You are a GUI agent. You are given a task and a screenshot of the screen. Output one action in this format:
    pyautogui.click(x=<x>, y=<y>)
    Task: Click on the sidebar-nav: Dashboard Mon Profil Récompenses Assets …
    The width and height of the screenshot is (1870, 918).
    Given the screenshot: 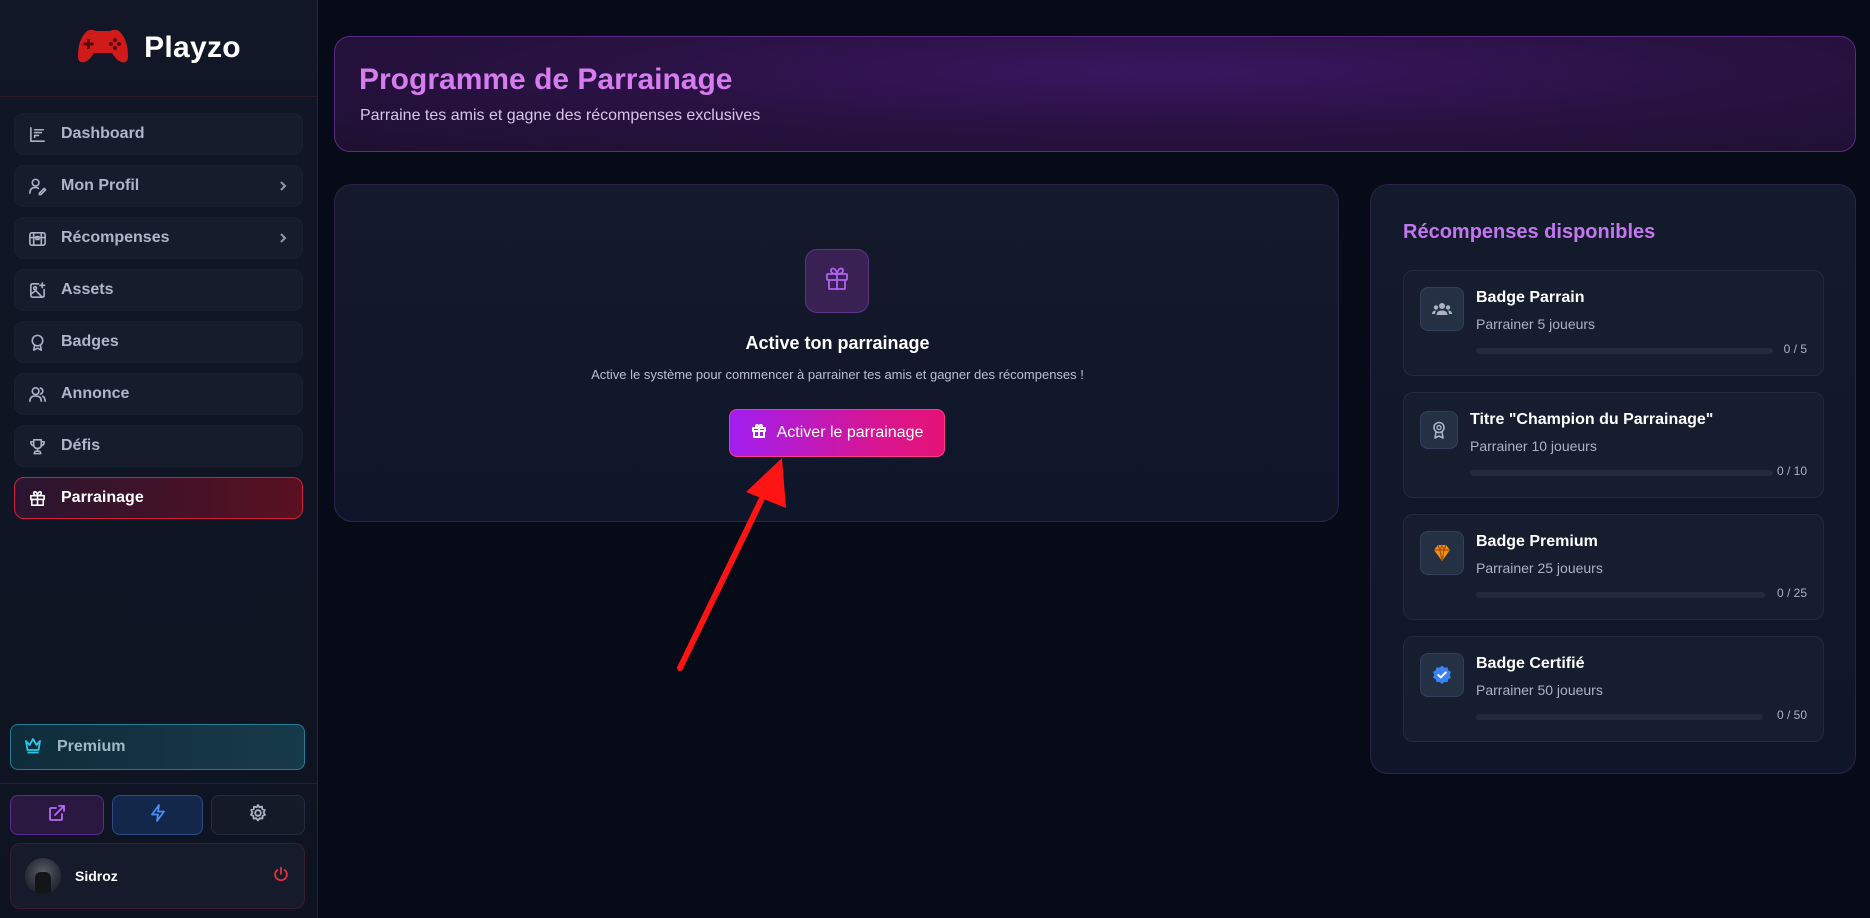 What is the action you would take?
    pyautogui.click(x=158, y=308)
    